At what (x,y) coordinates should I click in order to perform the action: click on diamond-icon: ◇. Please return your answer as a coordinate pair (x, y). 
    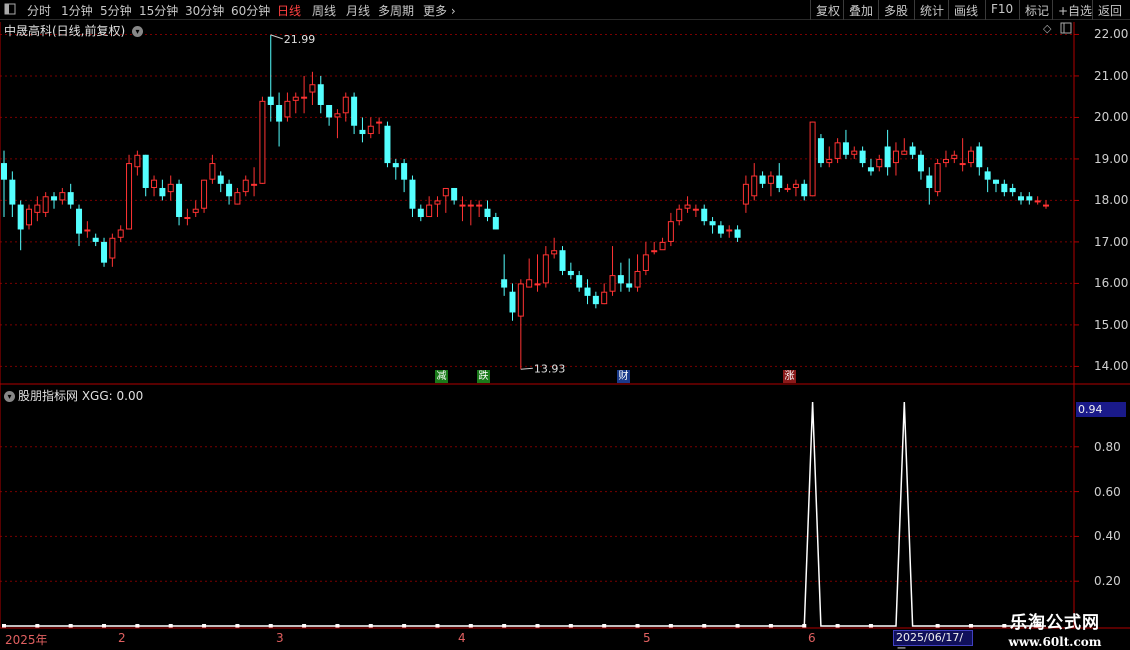
    Looking at the image, I should click on (1047, 28).